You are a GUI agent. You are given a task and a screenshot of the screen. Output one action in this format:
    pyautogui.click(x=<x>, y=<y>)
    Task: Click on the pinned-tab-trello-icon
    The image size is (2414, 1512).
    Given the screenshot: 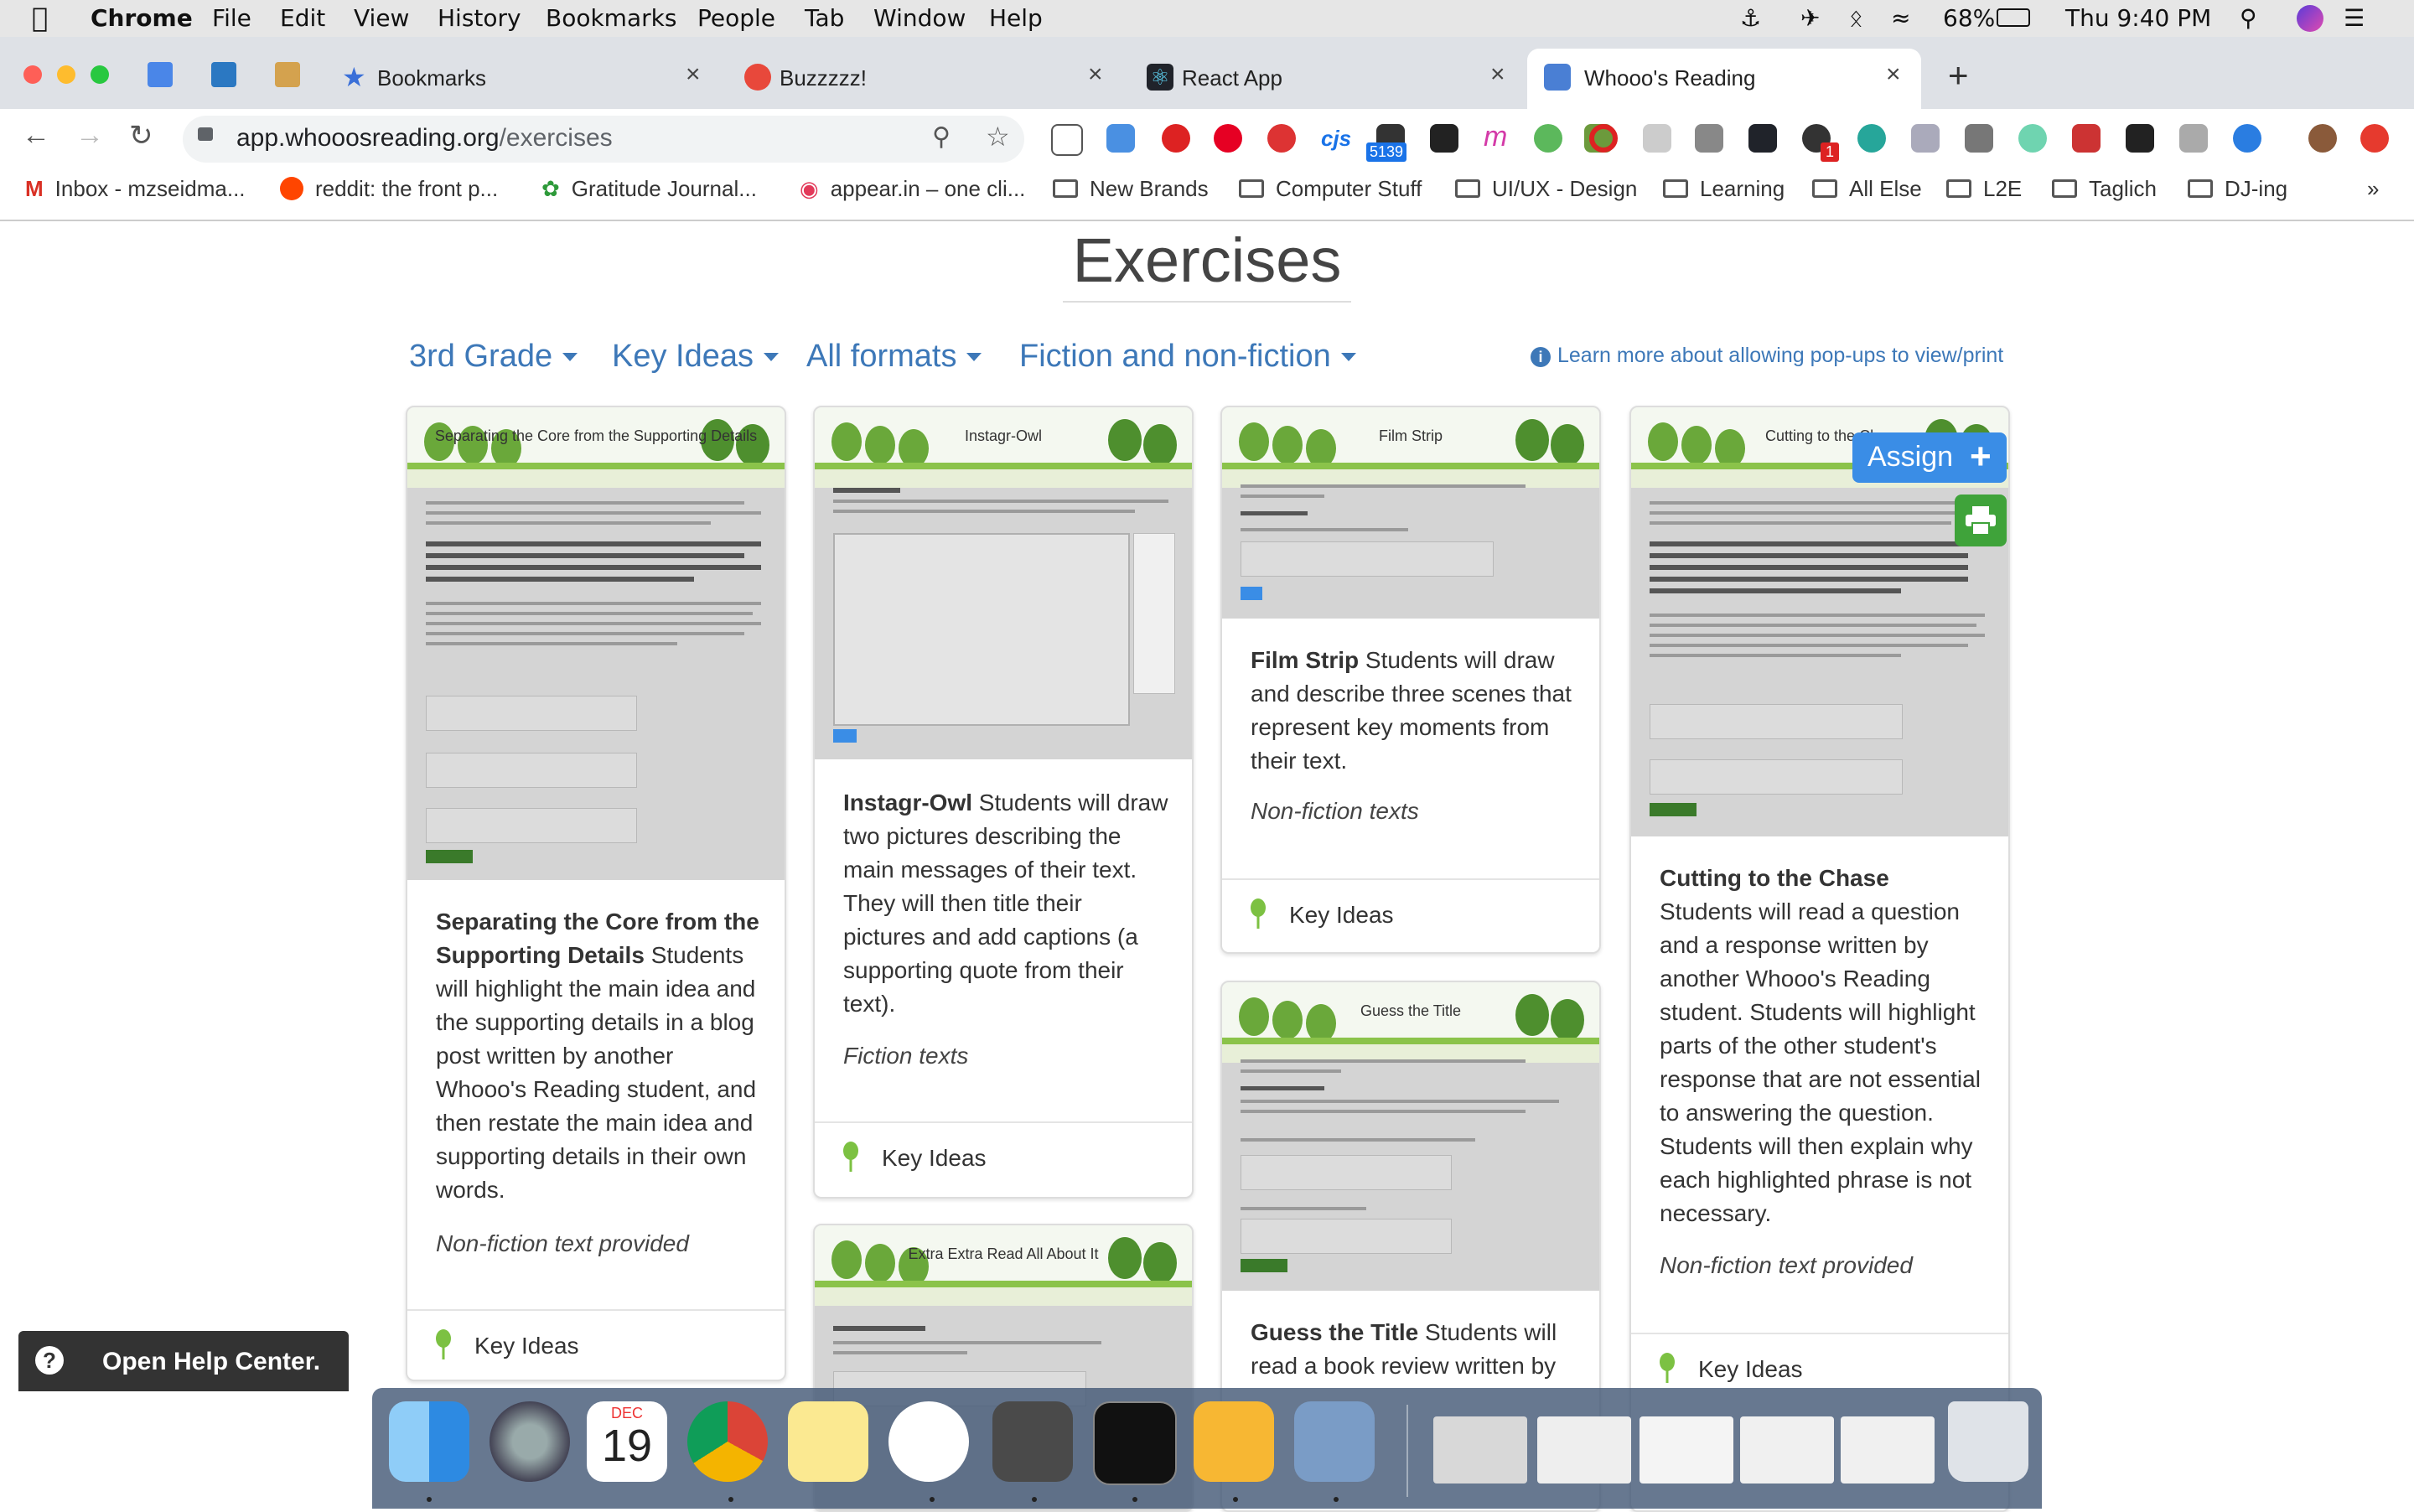 What is the action you would take?
    pyautogui.click(x=224, y=74)
    